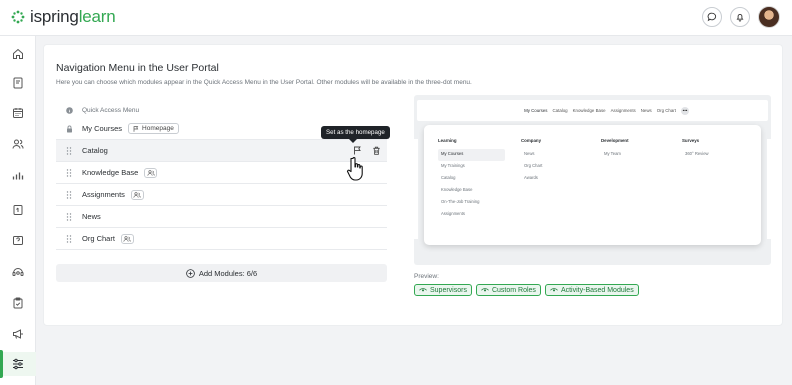  Describe the element at coordinates (98, 238) in the screenshot. I see `list-item-label: Org Chart` at that location.